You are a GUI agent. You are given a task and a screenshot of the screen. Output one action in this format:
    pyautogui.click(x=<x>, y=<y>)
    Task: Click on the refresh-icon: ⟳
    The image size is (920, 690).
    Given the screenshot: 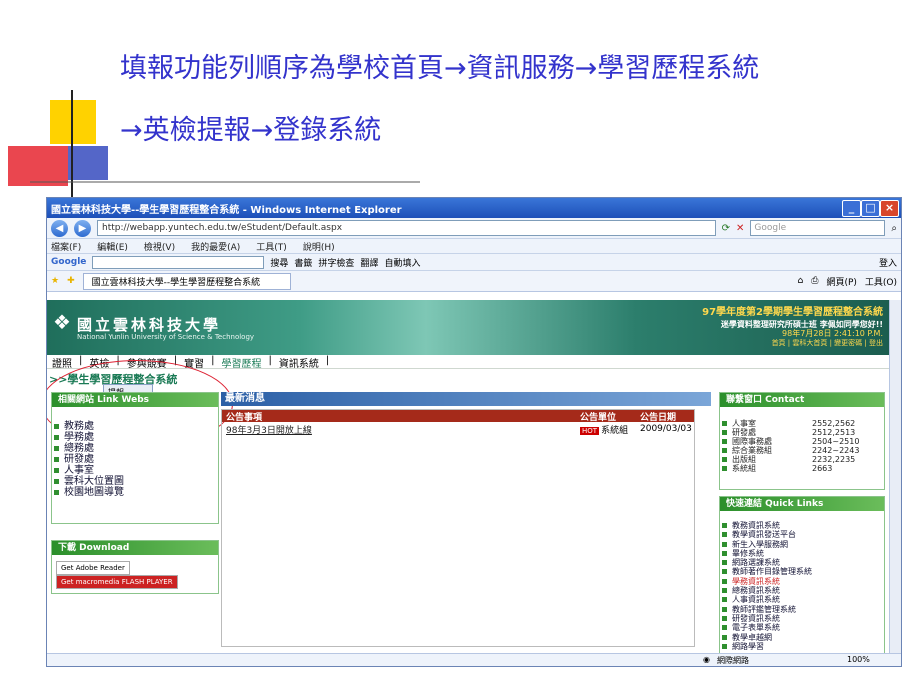 What is the action you would take?
    pyautogui.click(x=726, y=228)
    